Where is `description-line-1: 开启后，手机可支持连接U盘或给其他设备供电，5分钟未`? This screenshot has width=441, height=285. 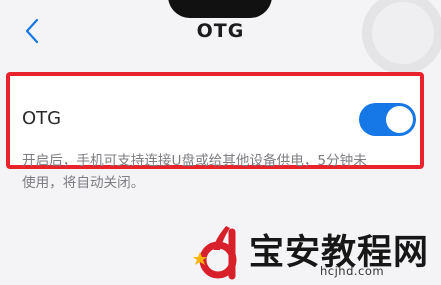
description-line-1: 开启后，手机可支持连接U盘或给其他设备供电，5分钟未 is located at coordinates (194, 161).